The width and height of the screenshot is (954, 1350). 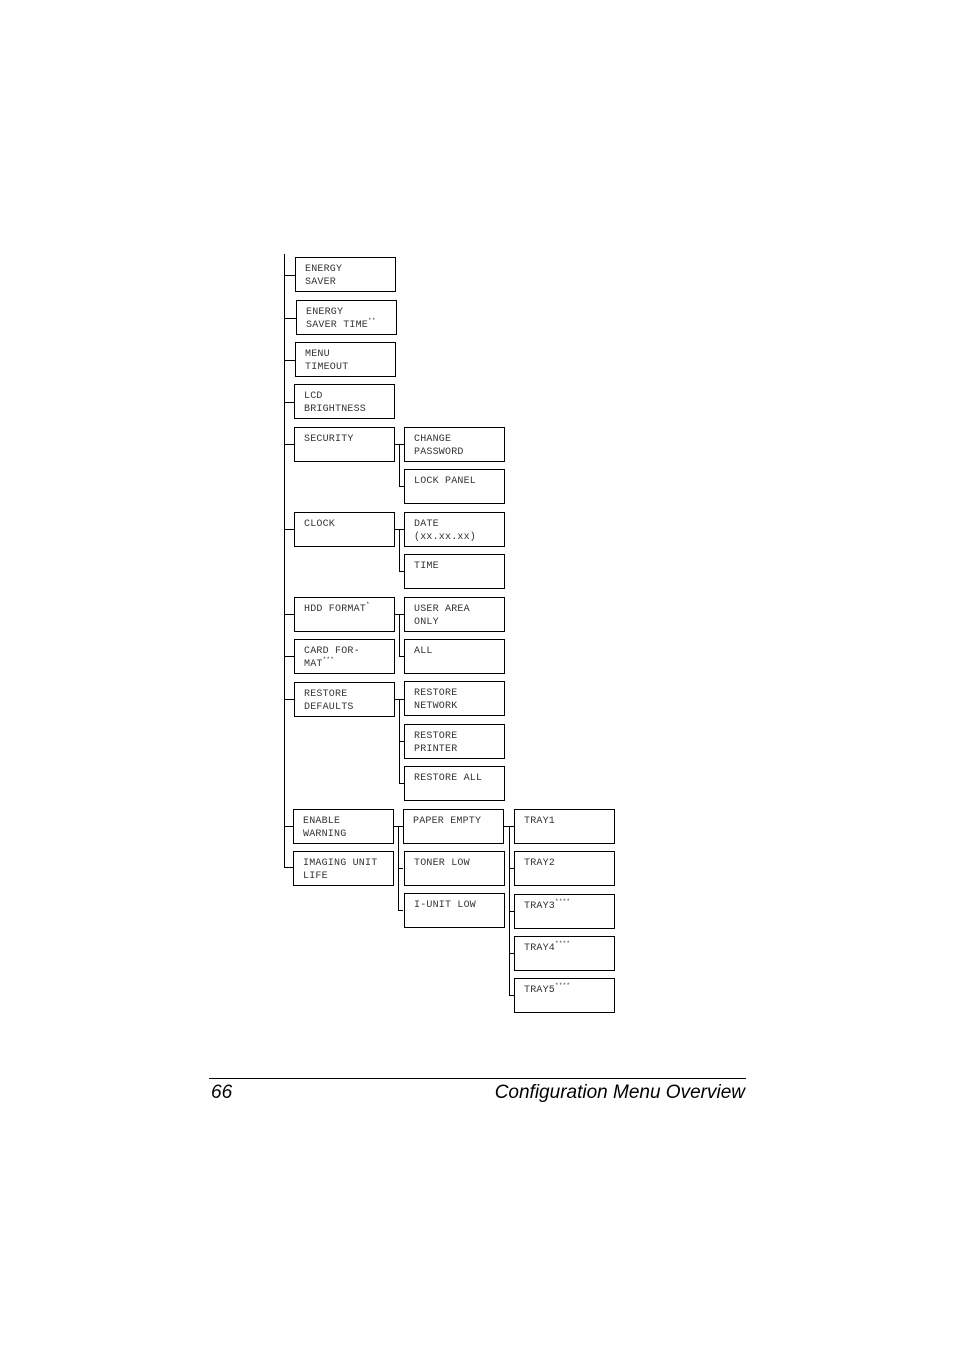 What do you see at coordinates (619, 1092) in the screenshot?
I see `section-title: Configuration Menu Overview` at bounding box center [619, 1092].